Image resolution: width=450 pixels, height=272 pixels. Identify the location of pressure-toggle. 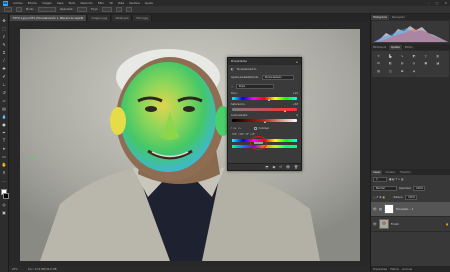
(129, 9).